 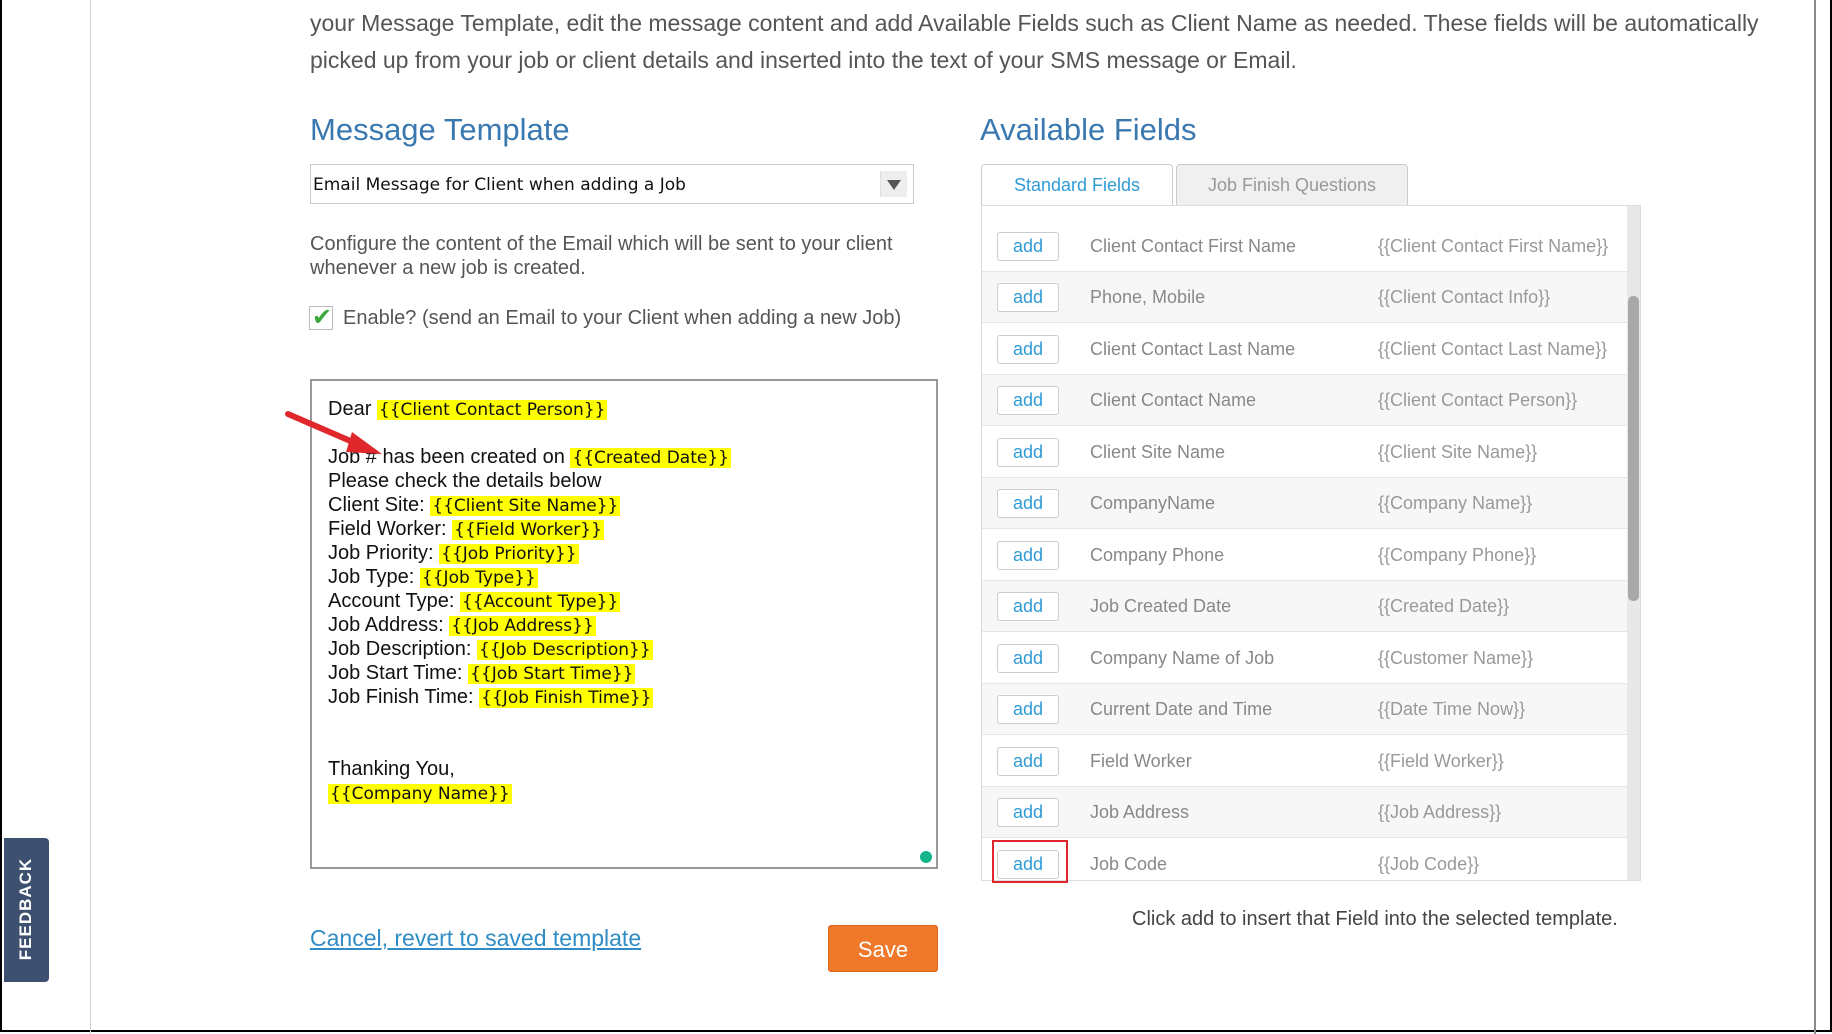 I want to click on body-line: Job Finish Time: {{Job Finish Time}}, so click(x=491, y=697).